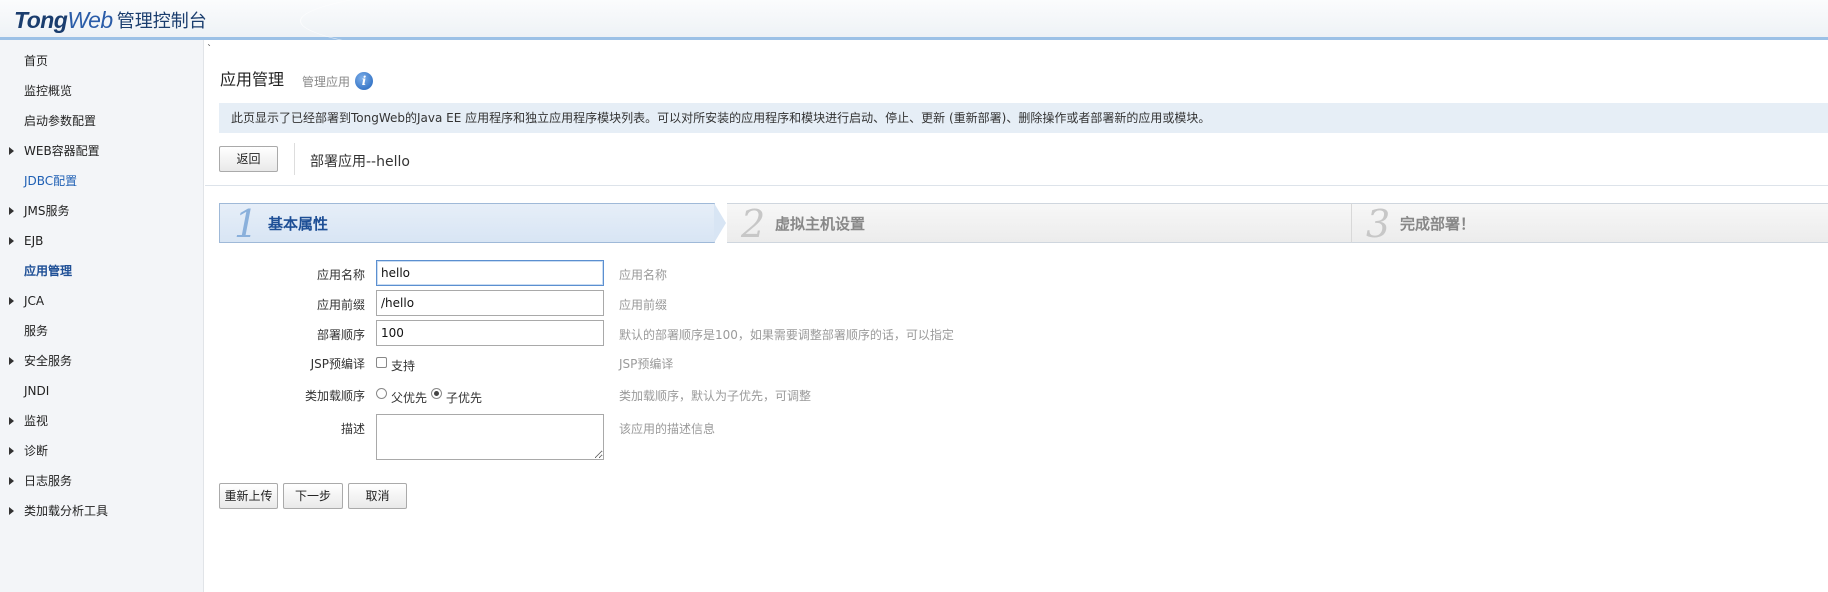 Image resolution: width=1828 pixels, height=592 pixels. What do you see at coordinates (490, 437) in the screenshot?
I see `description-textarea` at bounding box center [490, 437].